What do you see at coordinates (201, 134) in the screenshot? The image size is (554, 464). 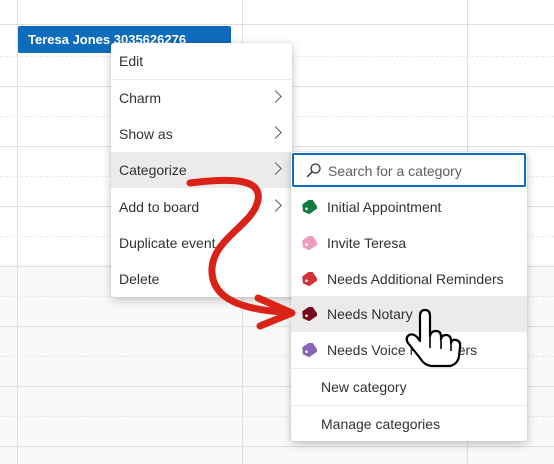 I see `menu-item-show-as: Show as` at bounding box center [201, 134].